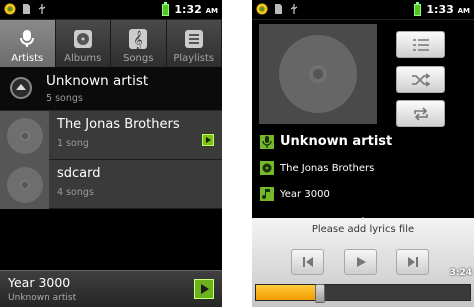 Image resolution: width=474 pixels, height=307 pixels. I want to click on tab-artists: Artists, so click(28, 43).